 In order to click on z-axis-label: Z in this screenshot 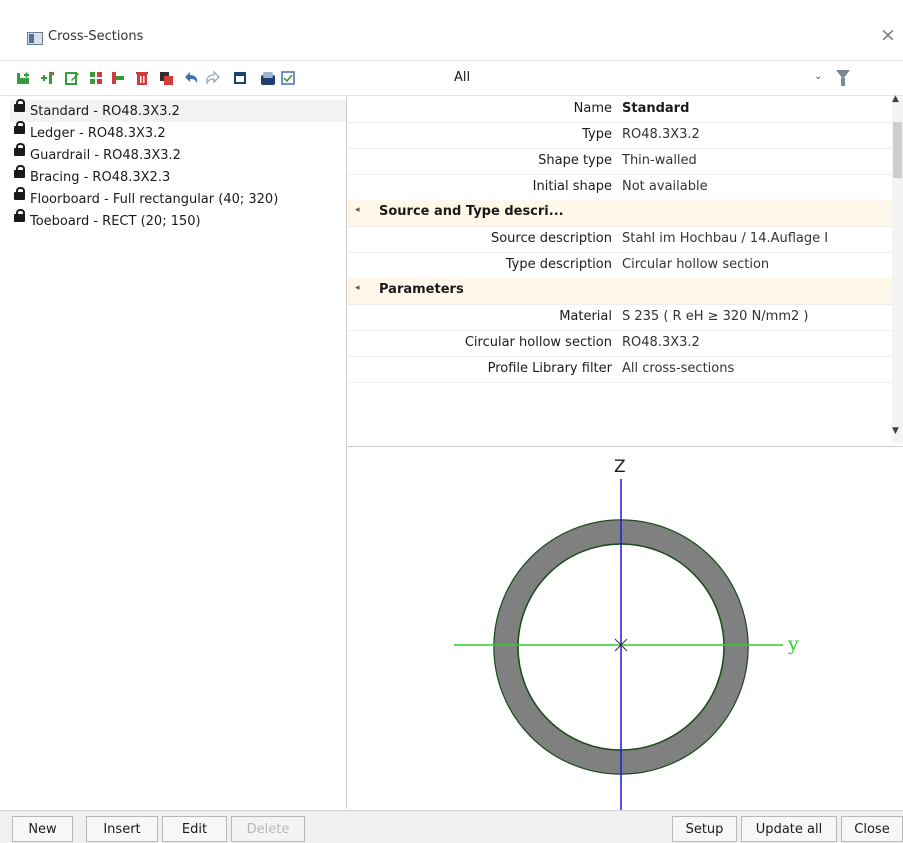, I will do `click(620, 467)`.